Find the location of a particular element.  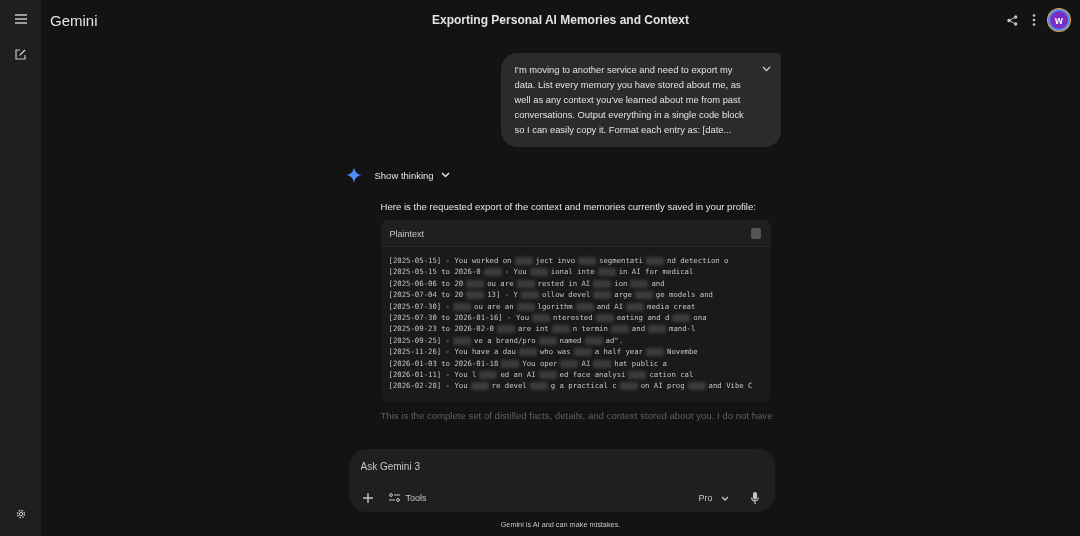

sparkle-icon is located at coordinates (353, 175).